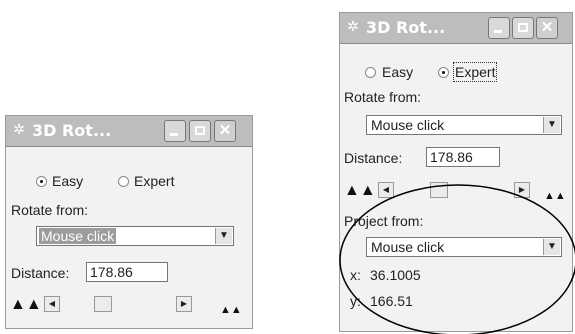  What do you see at coordinates (384, 221) in the screenshot?
I see `project-from-label: Project from:` at bounding box center [384, 221].